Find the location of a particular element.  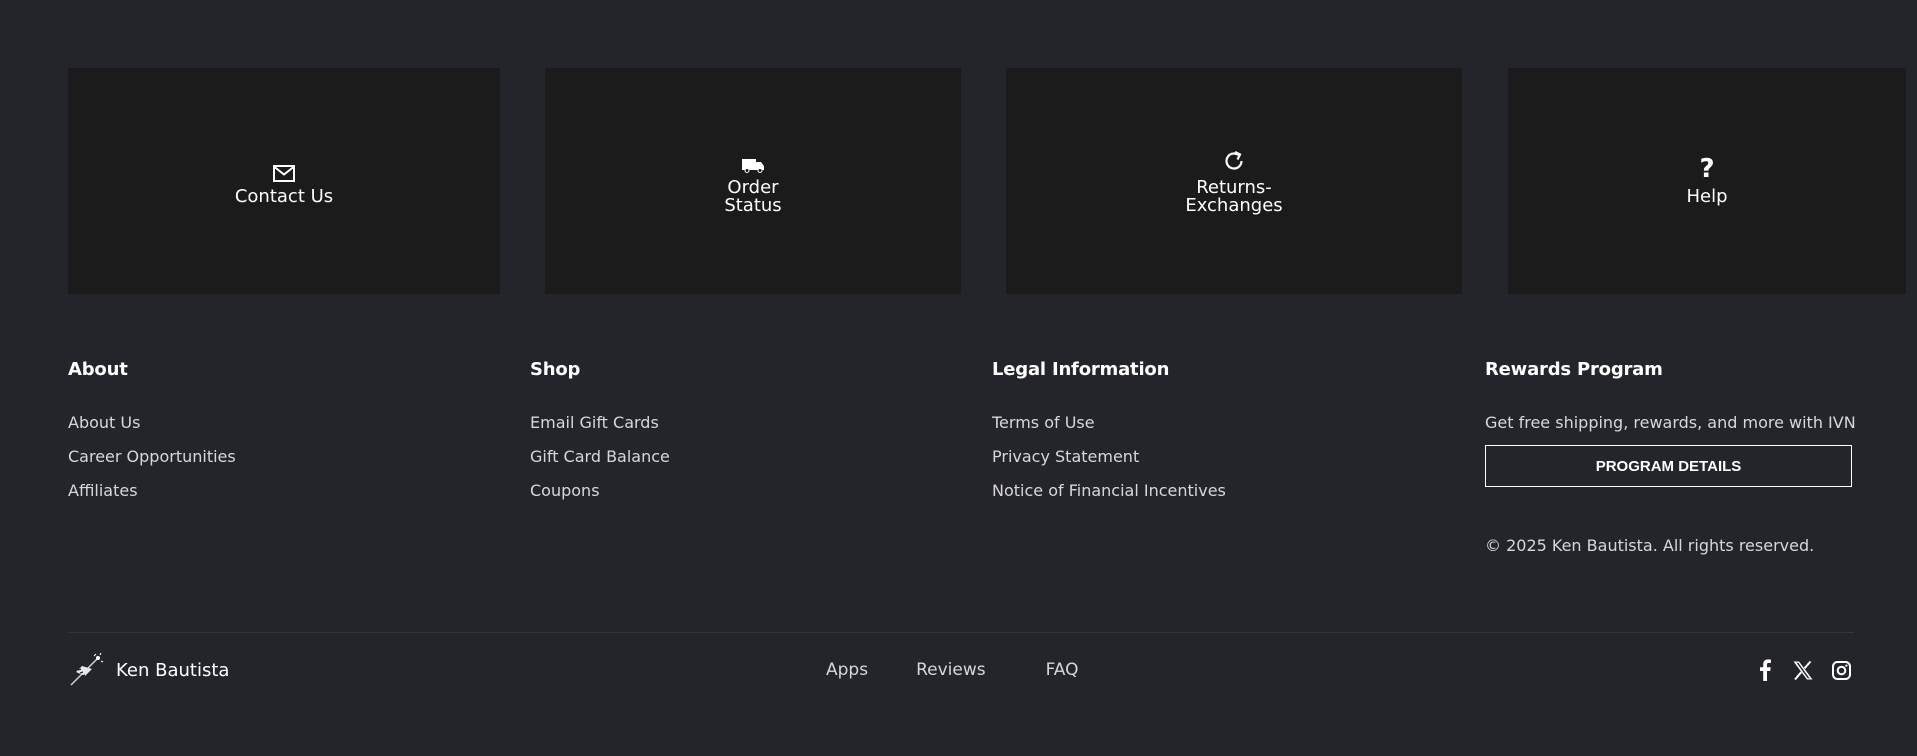

affiliates-link: Affiliates is located at coordinates (152, 491).